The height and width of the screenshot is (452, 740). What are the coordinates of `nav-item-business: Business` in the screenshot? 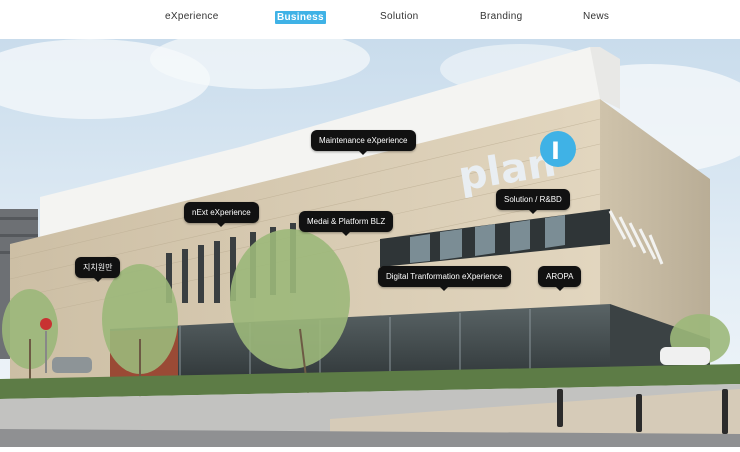 It's located at (300, 17).